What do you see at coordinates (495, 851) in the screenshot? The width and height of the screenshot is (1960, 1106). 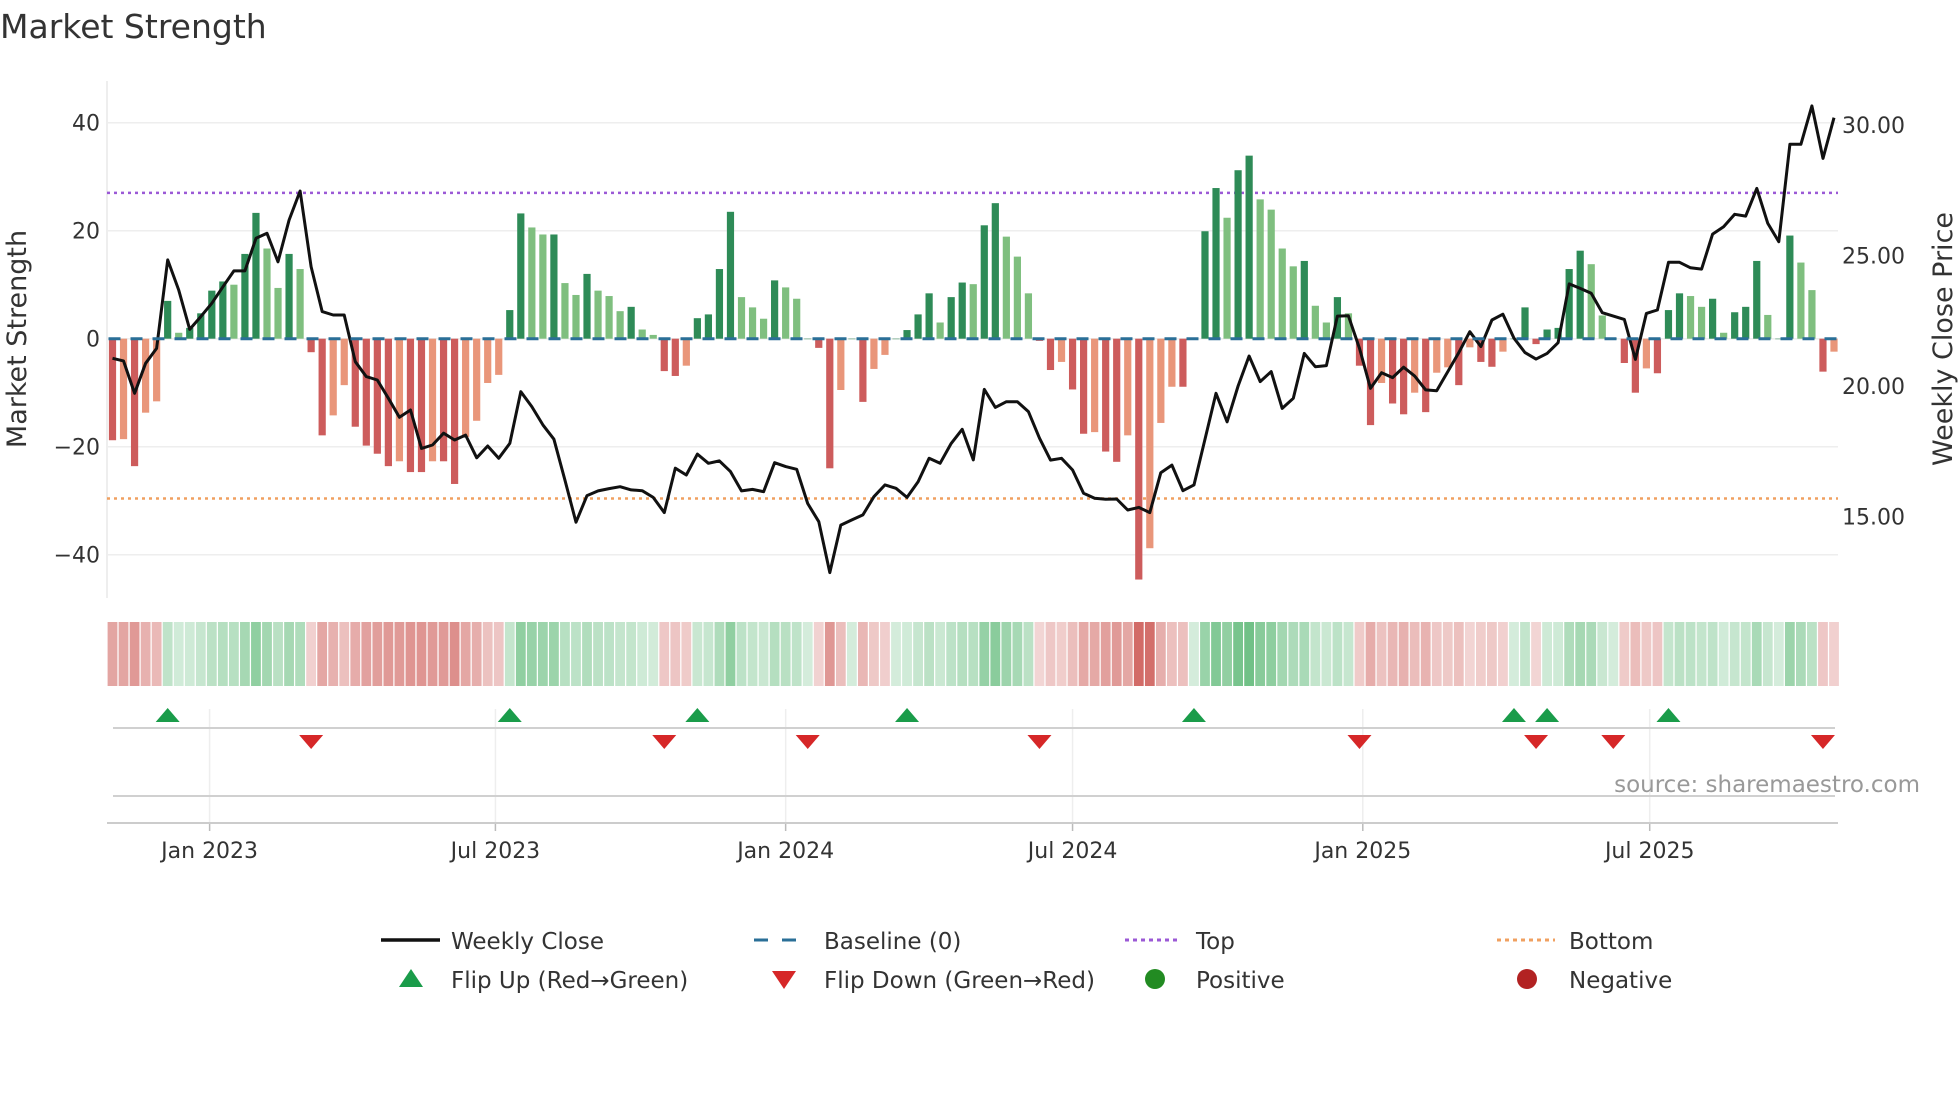 I see `x-tick-label: Jul 2023` at bounding box center [495, 851].